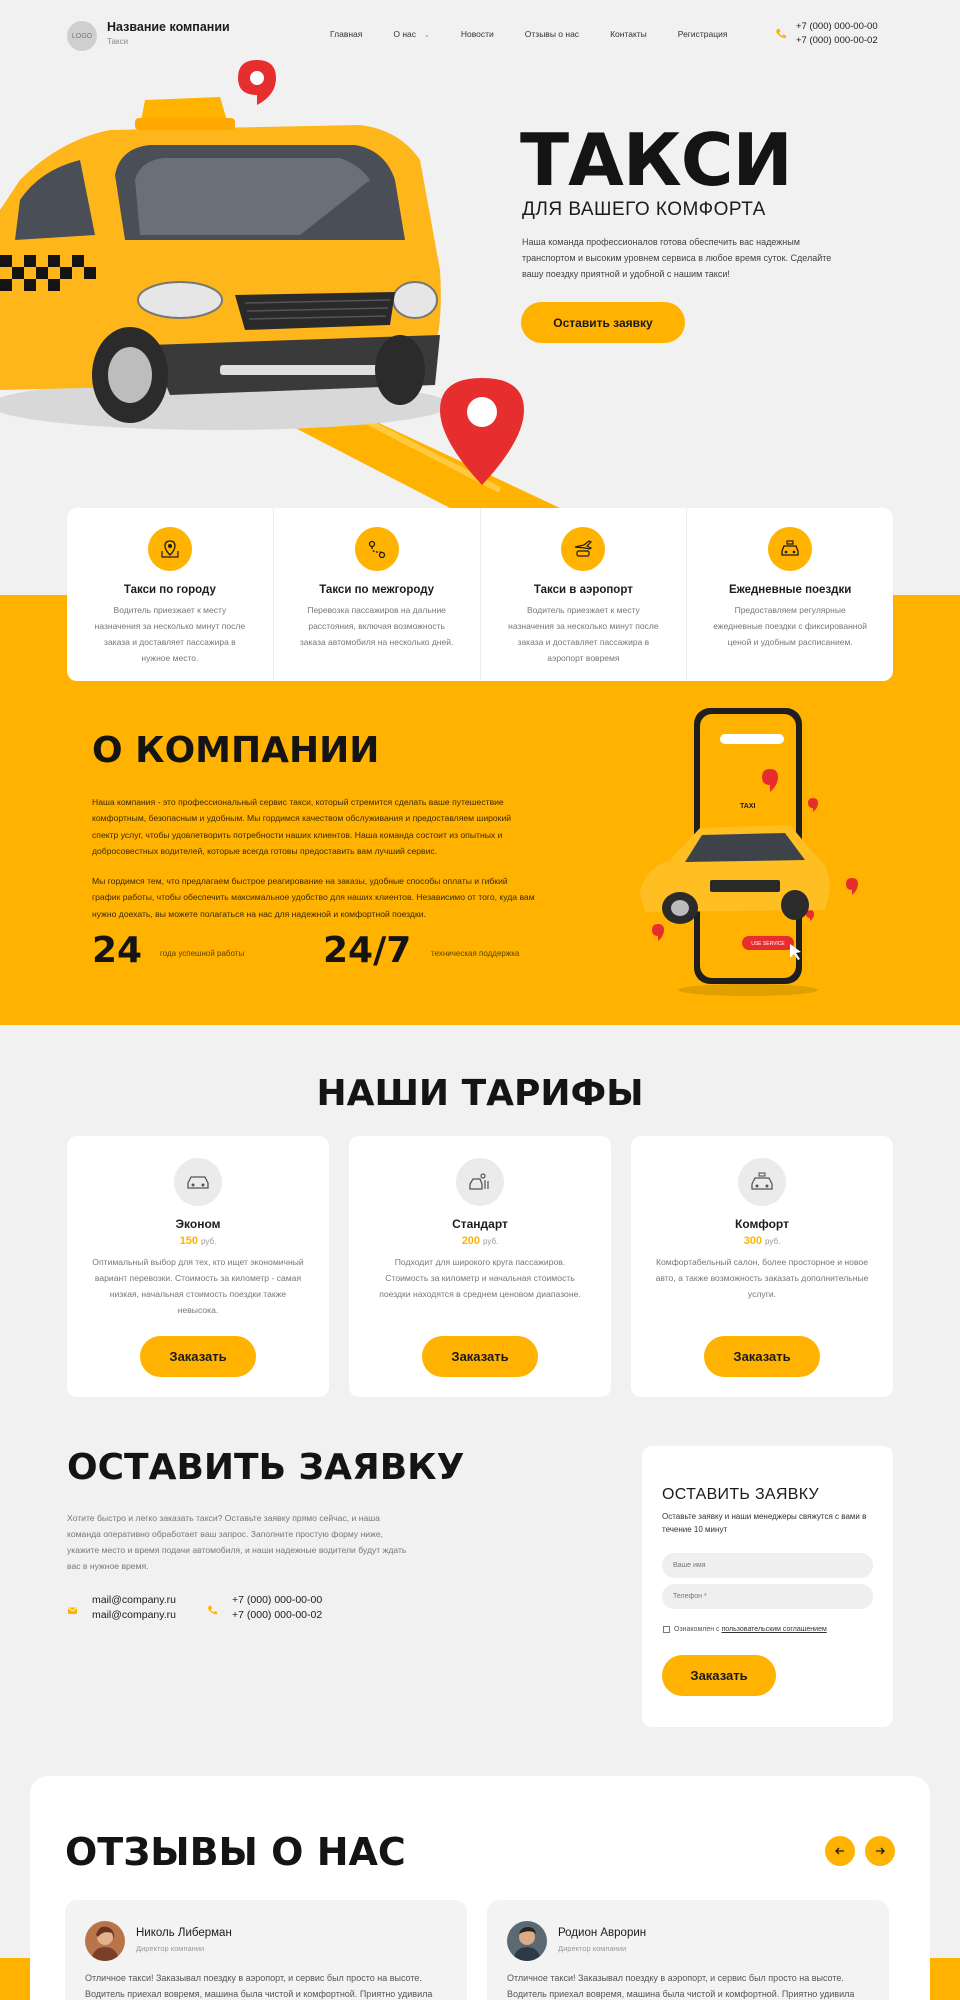 This screenshot has height=2000, width=960. I want to click on reviews-next-button, so click(880, 1851).